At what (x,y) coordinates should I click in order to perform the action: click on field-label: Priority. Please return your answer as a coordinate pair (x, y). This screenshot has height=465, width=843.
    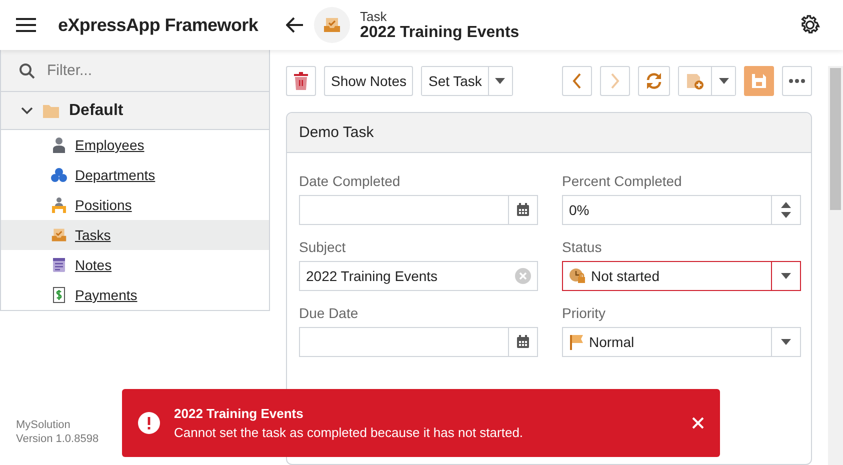
    Looking at the image, I should click on (584, 313).